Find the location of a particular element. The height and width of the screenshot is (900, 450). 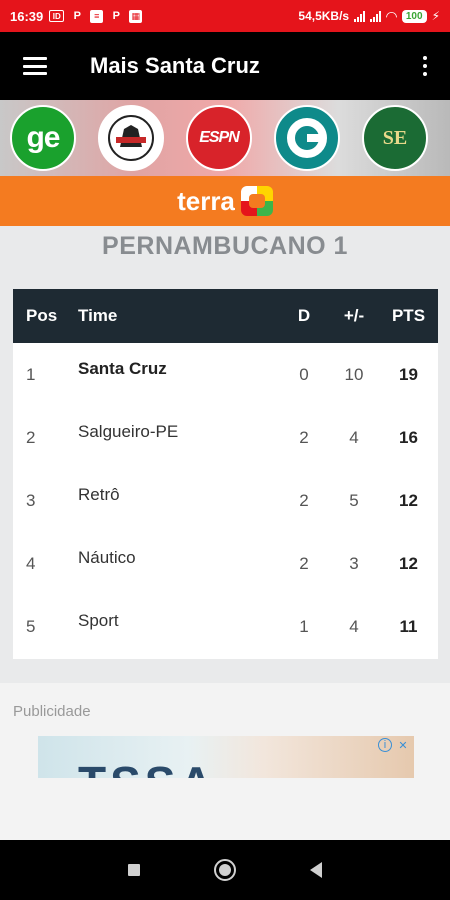

terra-banner: terra is located at coordinates (225, 201).